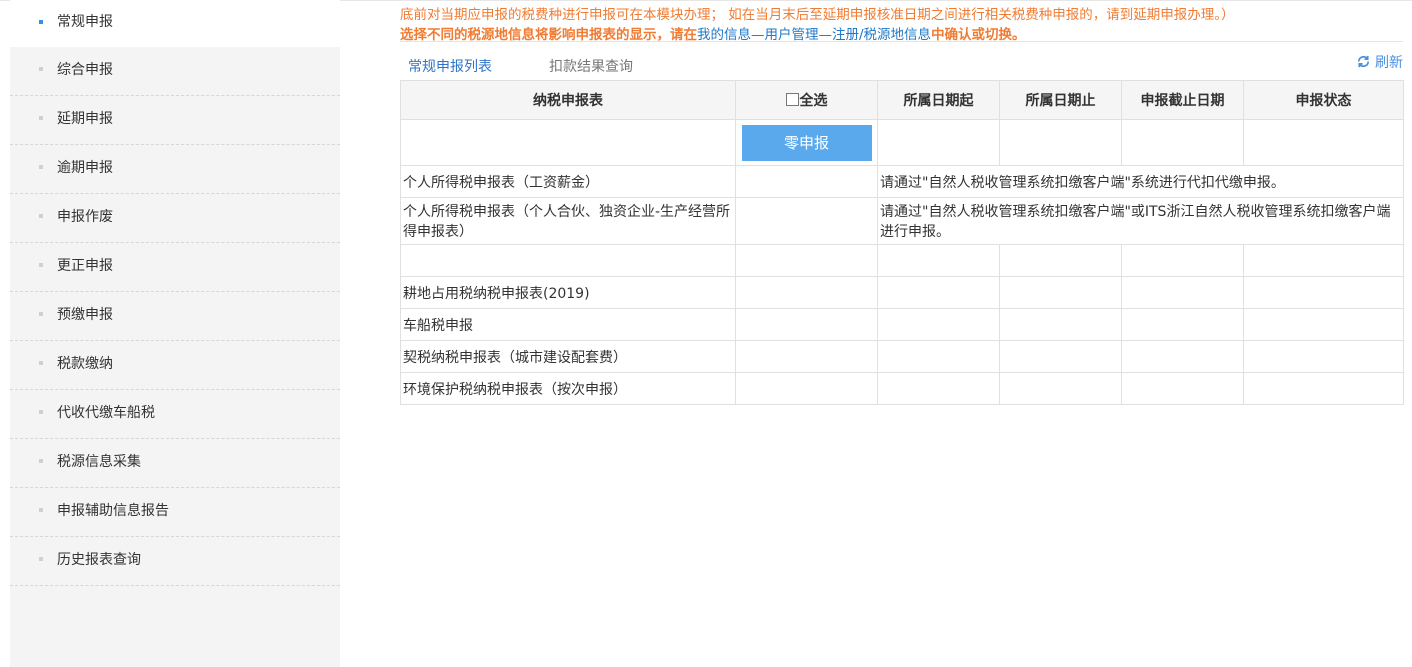 The width and height of the screenshot is (1412, 667). What do you see at coordinates (99, 462) in the screenshot?
I see `sidebar-item-label: 税源信息采集` at bounding box center [99, 462].